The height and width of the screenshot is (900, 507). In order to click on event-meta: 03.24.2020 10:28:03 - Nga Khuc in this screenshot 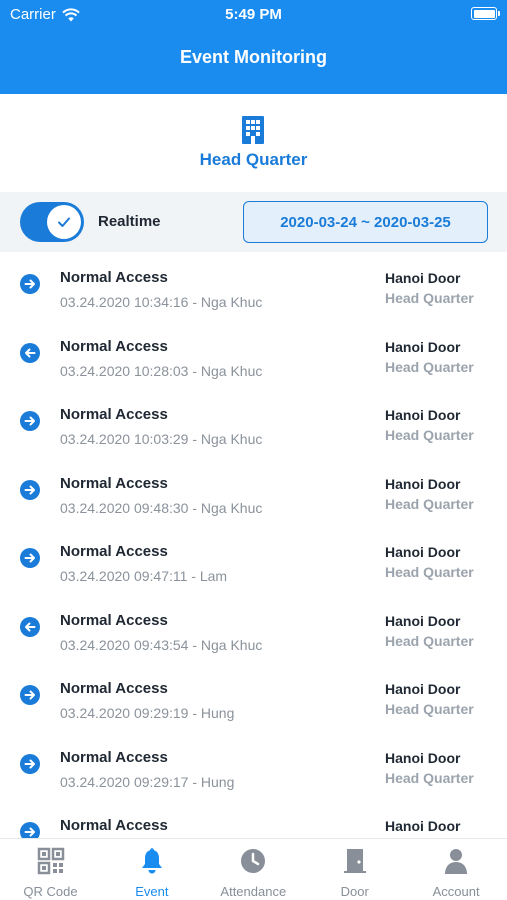, I will do `click(161, 370)`.